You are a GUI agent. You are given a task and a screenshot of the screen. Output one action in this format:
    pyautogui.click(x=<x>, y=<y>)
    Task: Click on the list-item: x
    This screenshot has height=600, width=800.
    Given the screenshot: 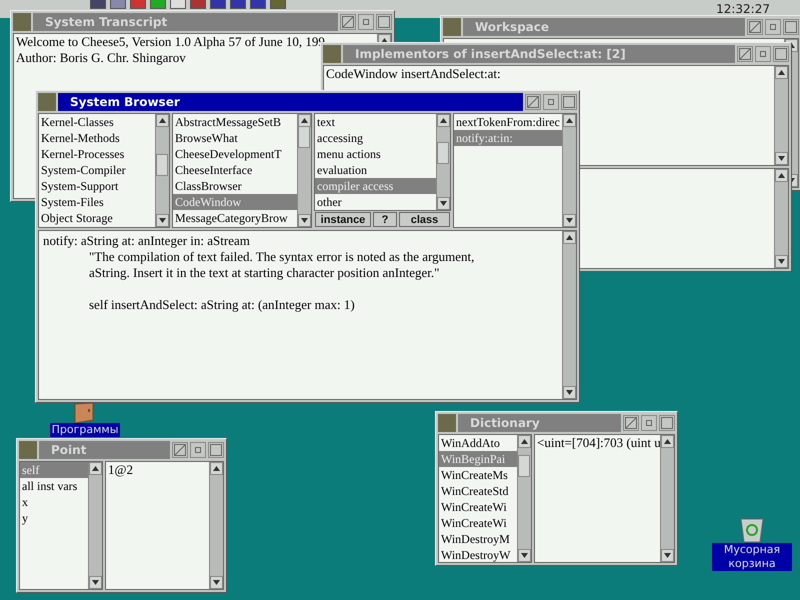 What is the action you would take?
    pyautogui.click(x=25, y=502)
    